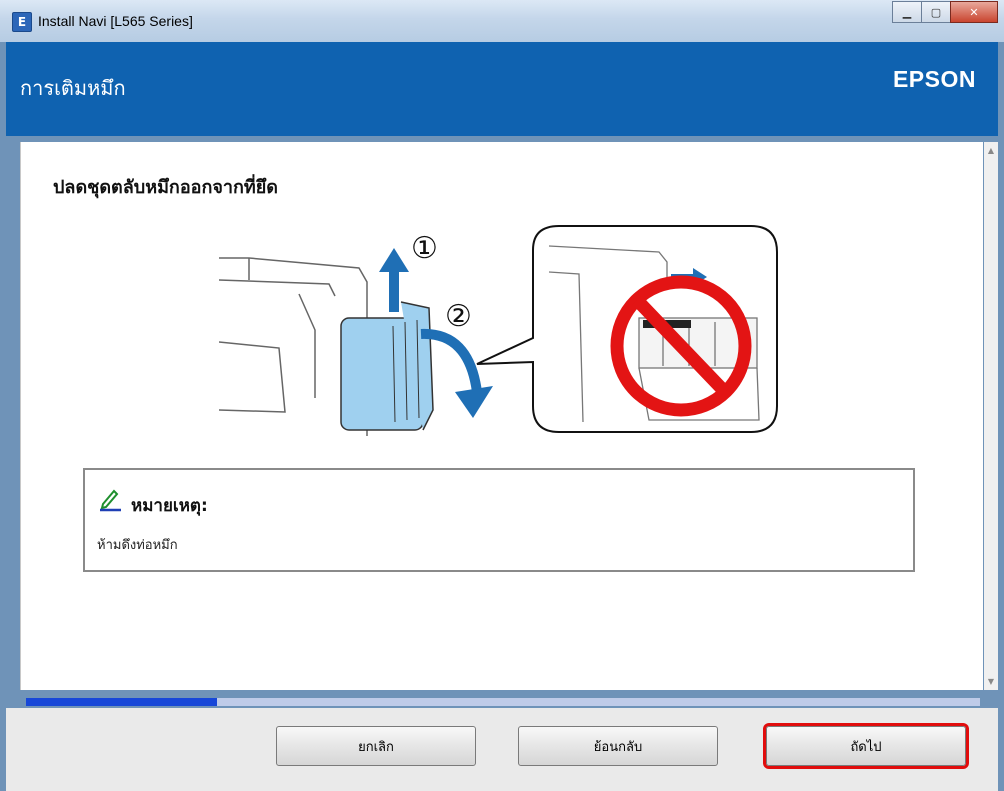  I want to click on note-text: ห้ามดึงท่อหมึก, so click(137, 545).